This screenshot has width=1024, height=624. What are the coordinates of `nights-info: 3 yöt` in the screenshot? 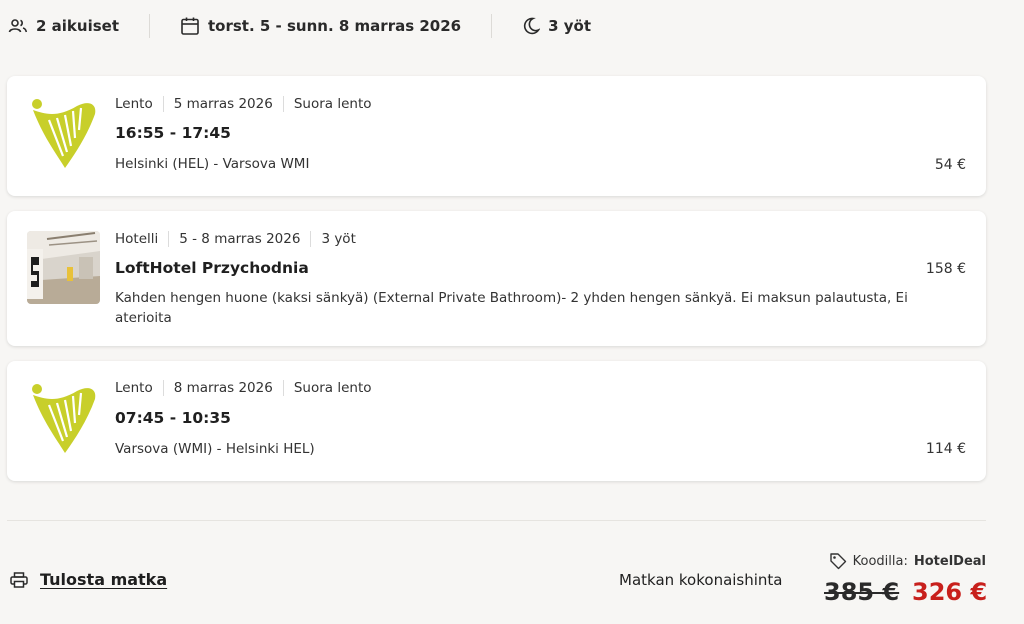 It's located at (556, 26).